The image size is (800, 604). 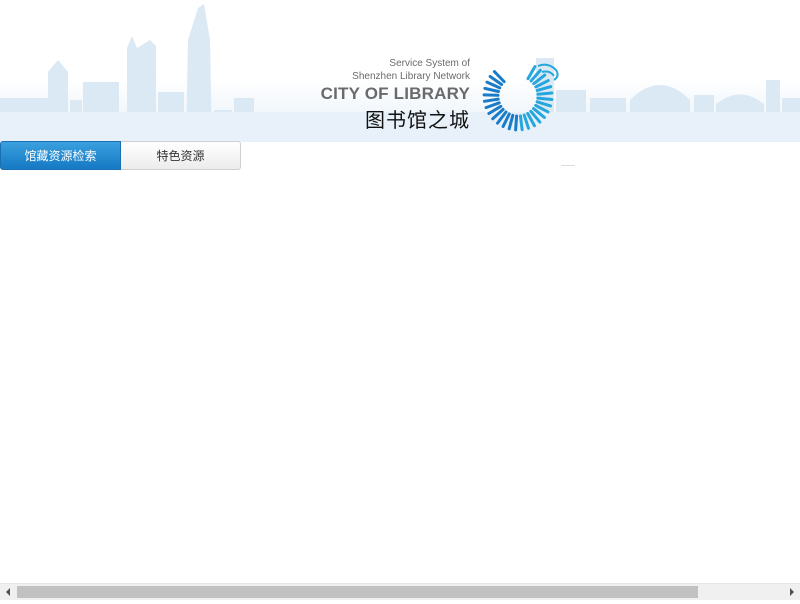 What do you see at coordinates (792, 592) in the screenshot?
I see `arrow-right-icon` at bounding box center [792, 592].